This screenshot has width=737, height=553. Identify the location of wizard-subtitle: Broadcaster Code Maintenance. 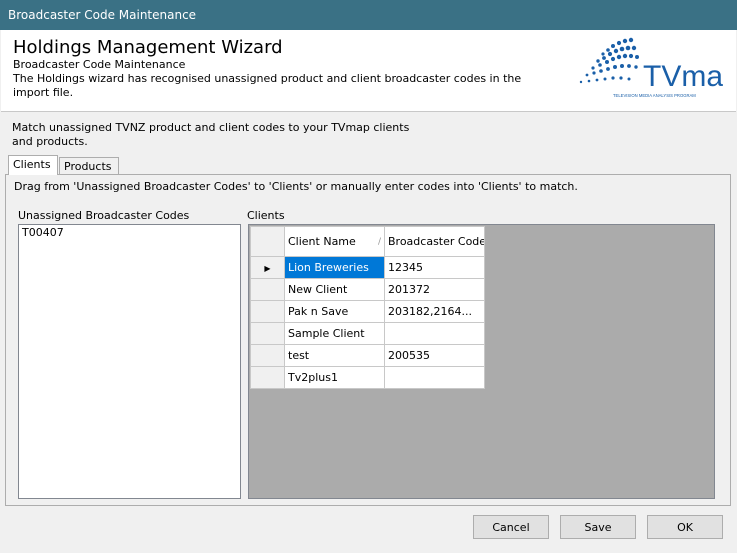
(99, 64).